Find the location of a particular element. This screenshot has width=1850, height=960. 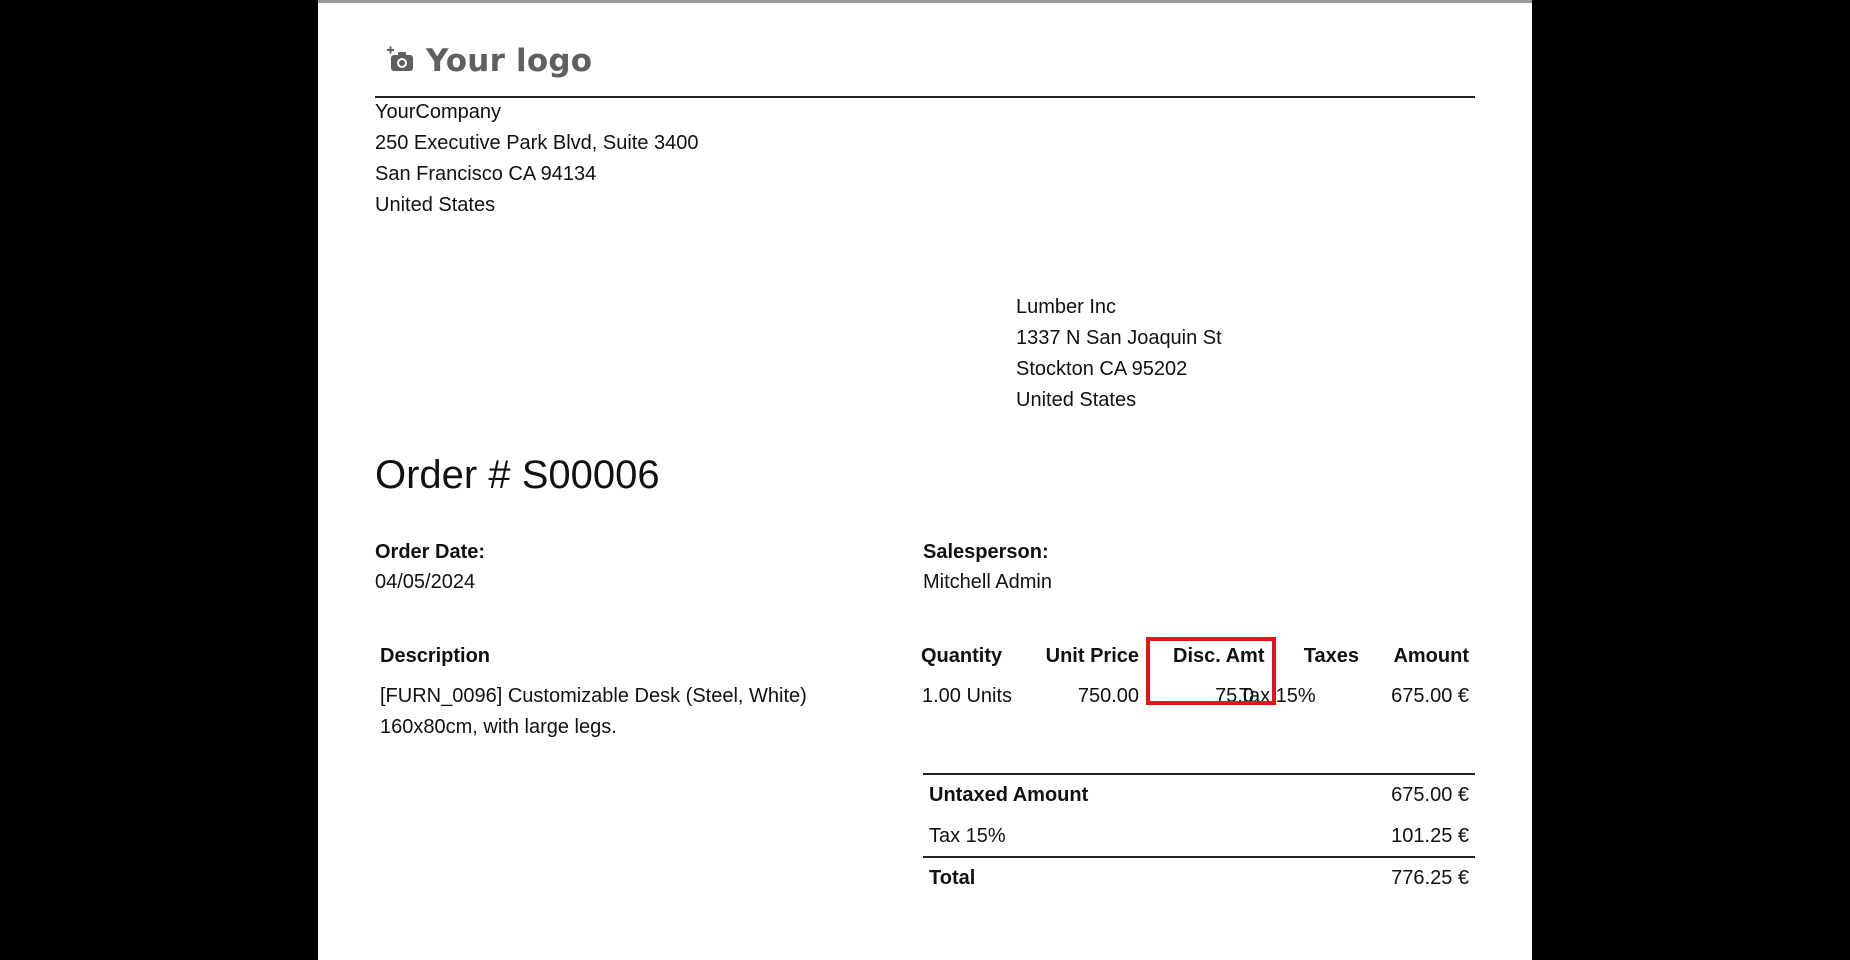

customer-country: United States is located at coordinates (1076, 400).